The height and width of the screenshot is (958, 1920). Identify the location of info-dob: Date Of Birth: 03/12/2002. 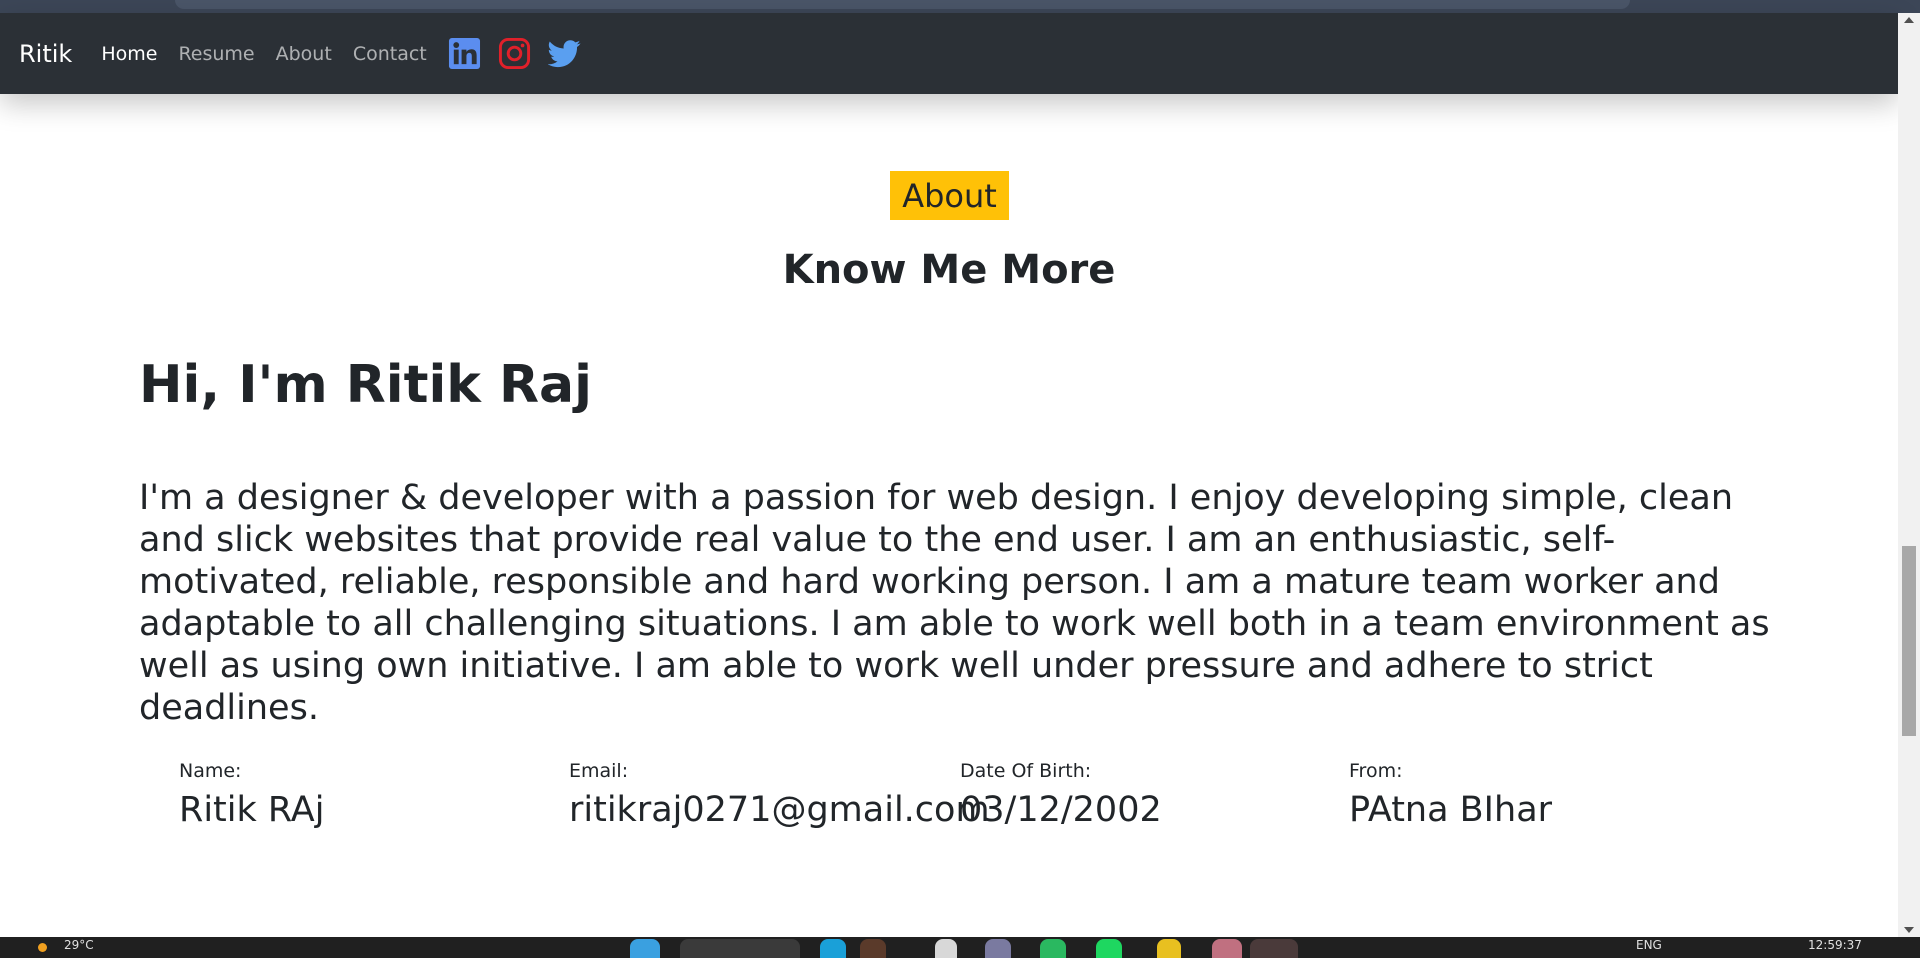
(1155, 795).